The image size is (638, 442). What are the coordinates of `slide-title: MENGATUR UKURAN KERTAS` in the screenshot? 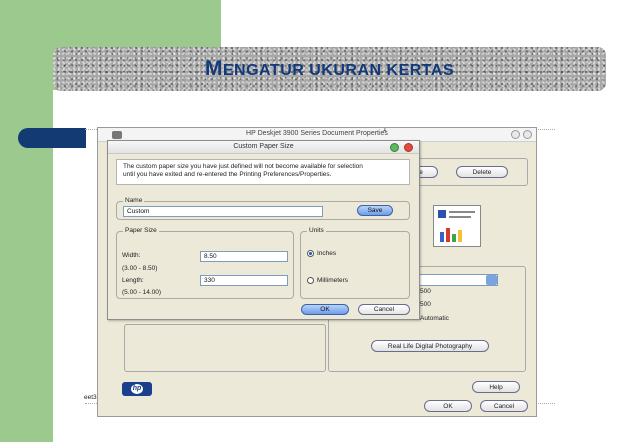 It's located at (329, 69).